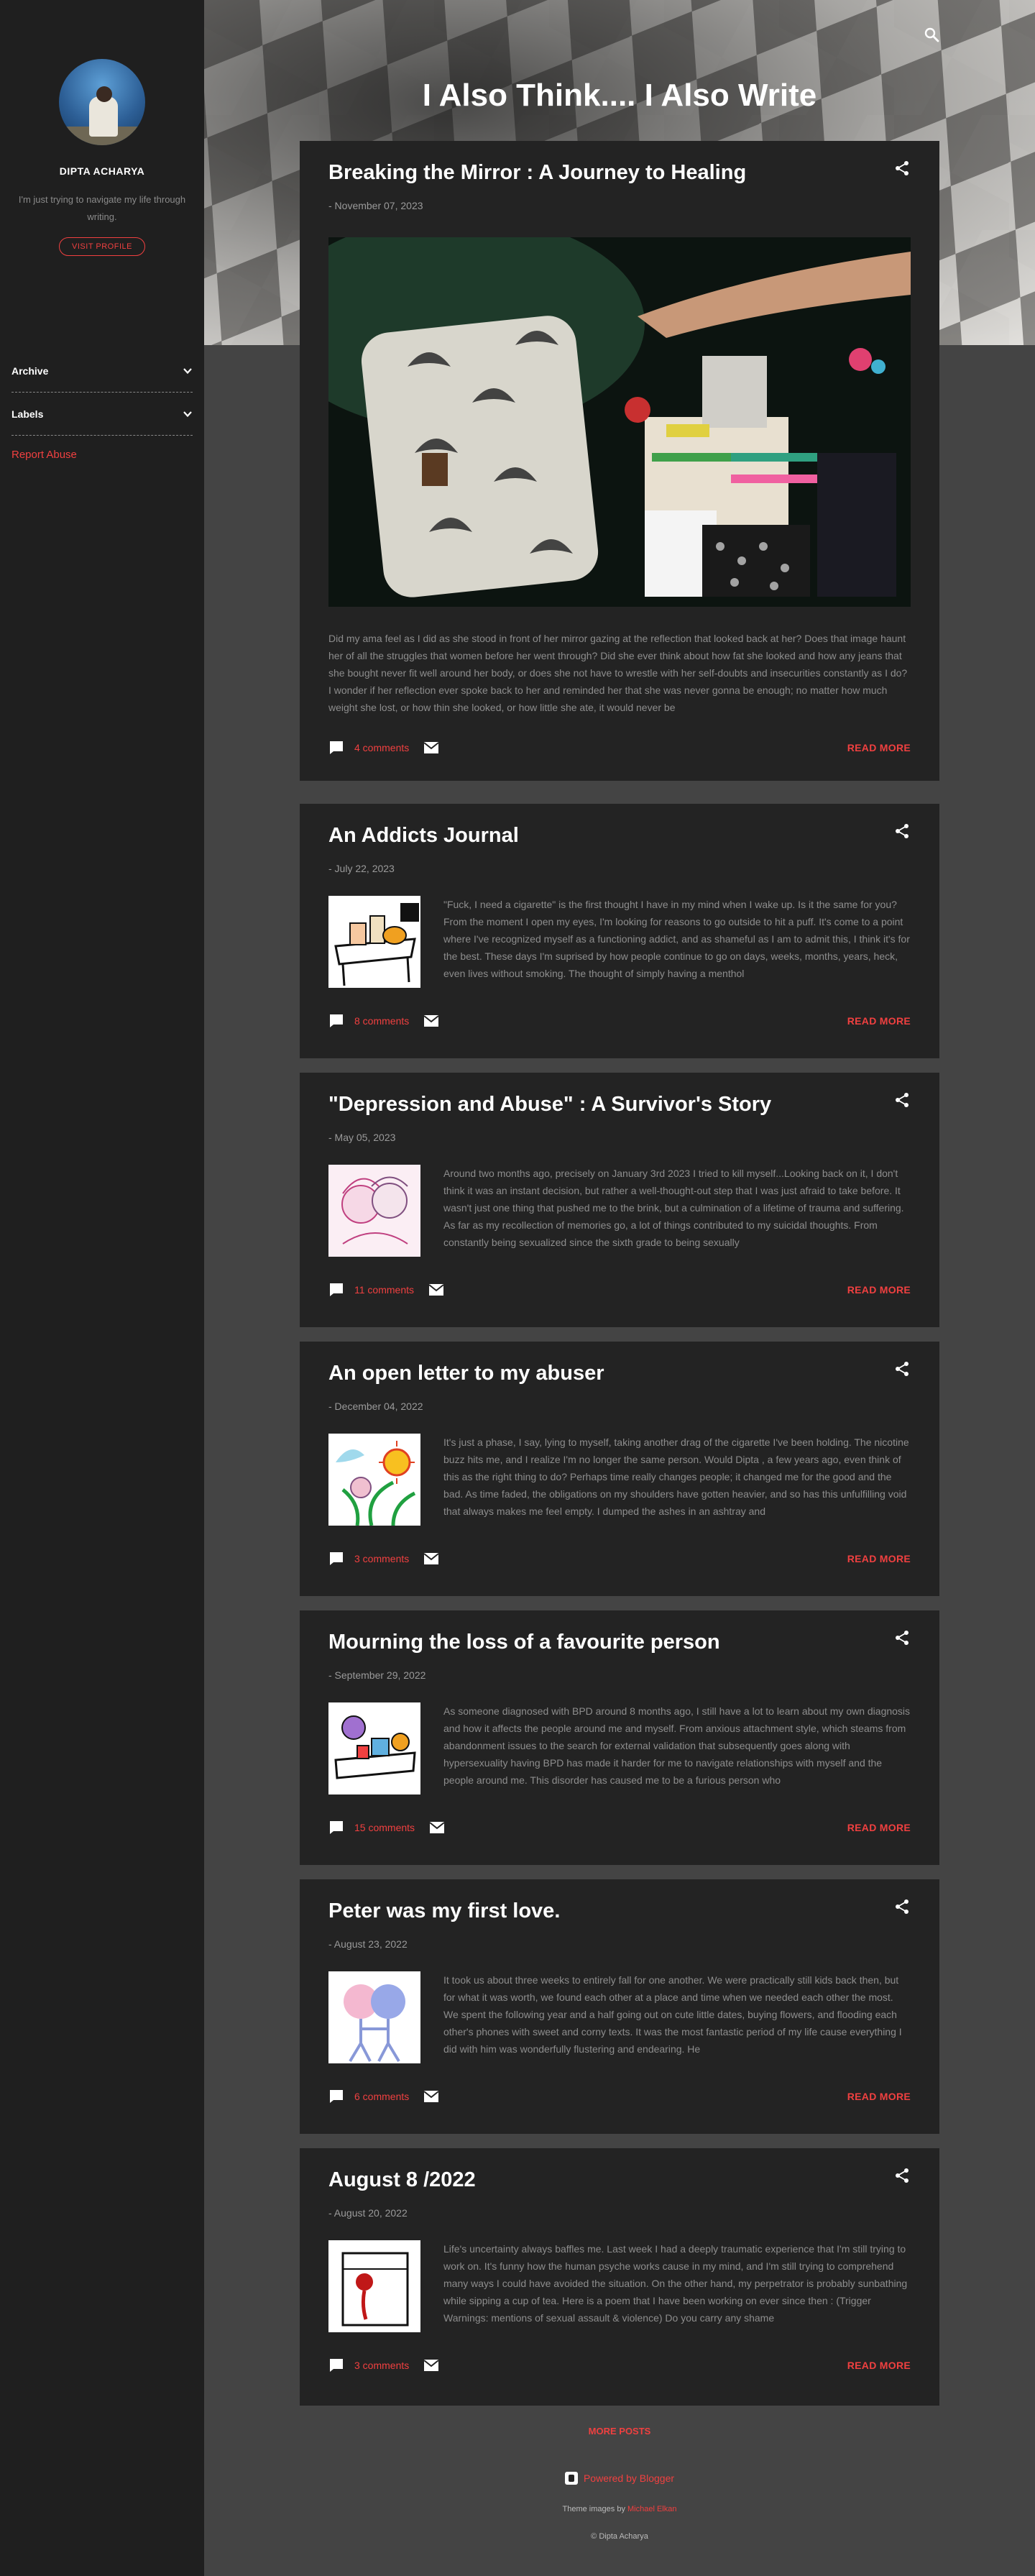 The image size is (1035, 2576). What do you see at coordinates (381, 1021) in the screenshot?
I see `comments-link: 8 comments` at bounding box center [381, 1021].